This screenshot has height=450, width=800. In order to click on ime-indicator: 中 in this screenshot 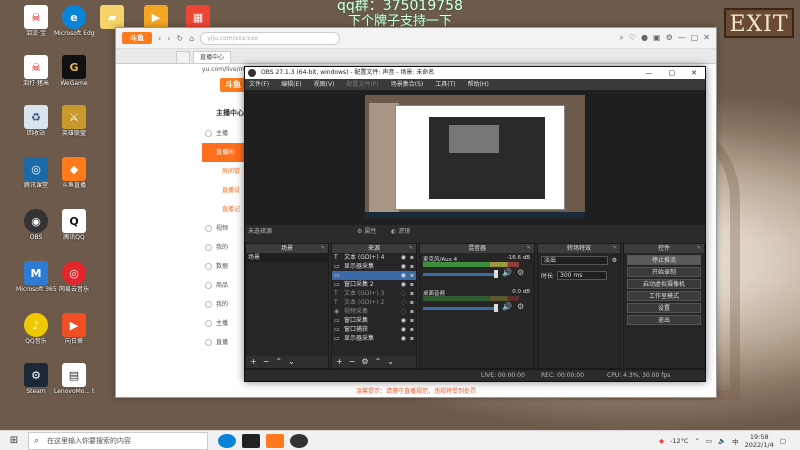, I will do `click(735, 441)`.